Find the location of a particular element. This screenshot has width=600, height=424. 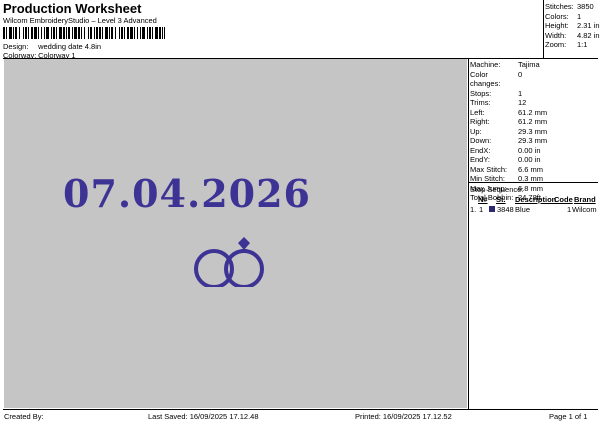

divider-stats is located at coordinates (543, 29).